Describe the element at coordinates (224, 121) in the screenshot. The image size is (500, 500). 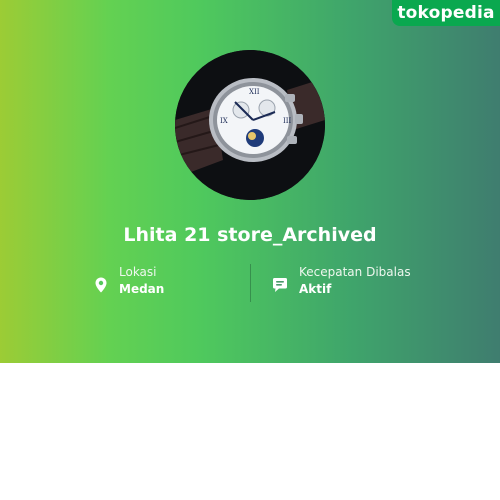
I see `svg-text: IX` at that location.